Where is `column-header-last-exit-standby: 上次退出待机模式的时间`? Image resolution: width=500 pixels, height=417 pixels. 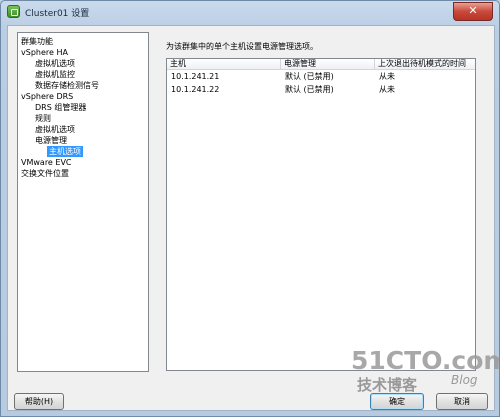 column-header-last-exit-standby: 上次退出待机模式的时间 is located at coordinates (425, 64).